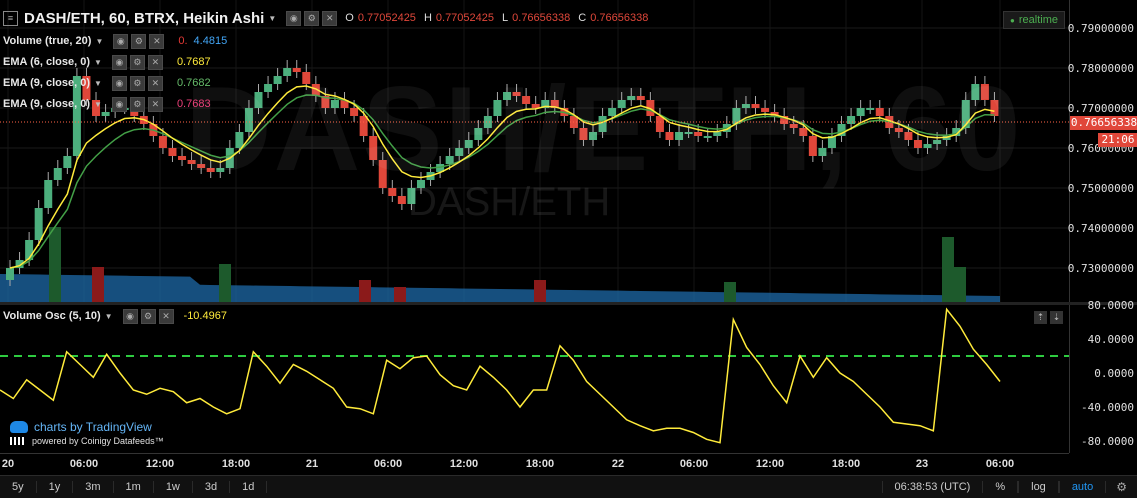 Image resolution: width=1137 pixels, height=498 pixels. I want to click on osc-axis: 80.0000 40.0000 0.0000 -40.0000 -80.0000, so click(1103, 376).